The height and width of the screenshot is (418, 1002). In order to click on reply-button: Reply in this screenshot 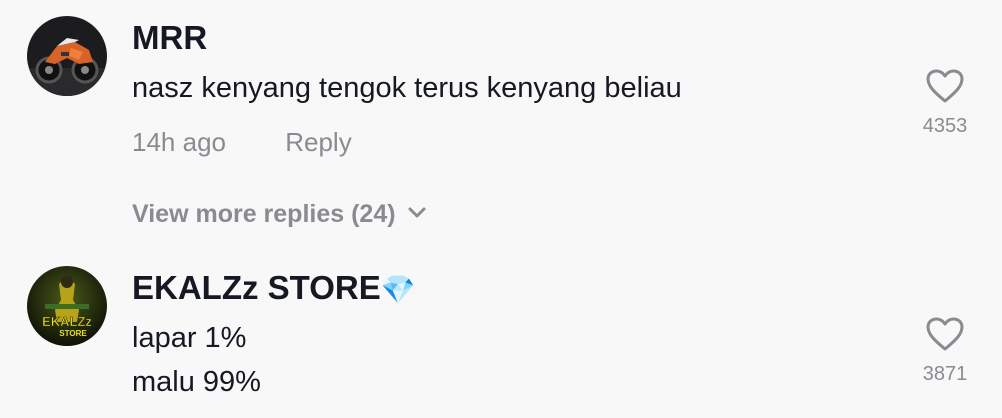, I will do `click(318, 142)`.